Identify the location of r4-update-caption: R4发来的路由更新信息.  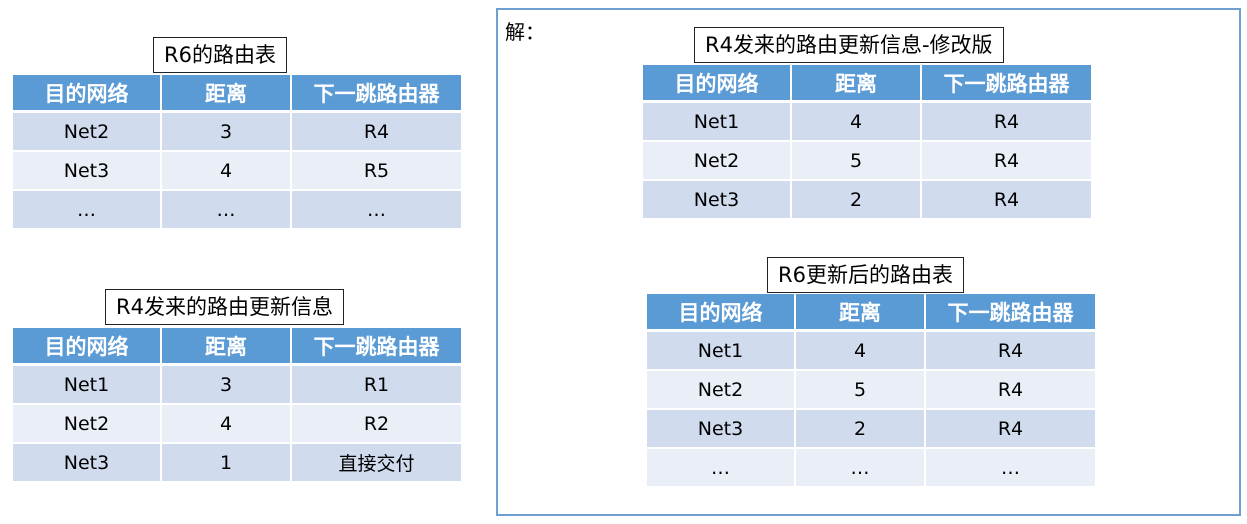
(224, 307).